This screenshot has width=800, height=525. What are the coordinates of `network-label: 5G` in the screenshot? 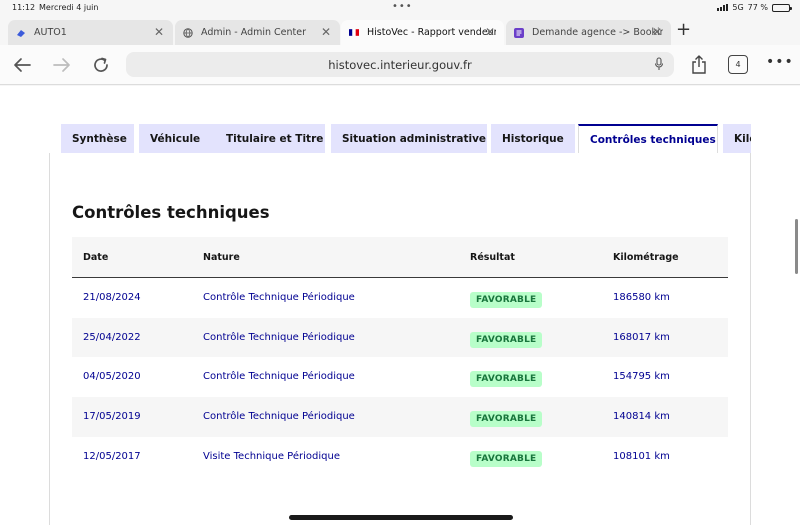 It's located at (738, 7).